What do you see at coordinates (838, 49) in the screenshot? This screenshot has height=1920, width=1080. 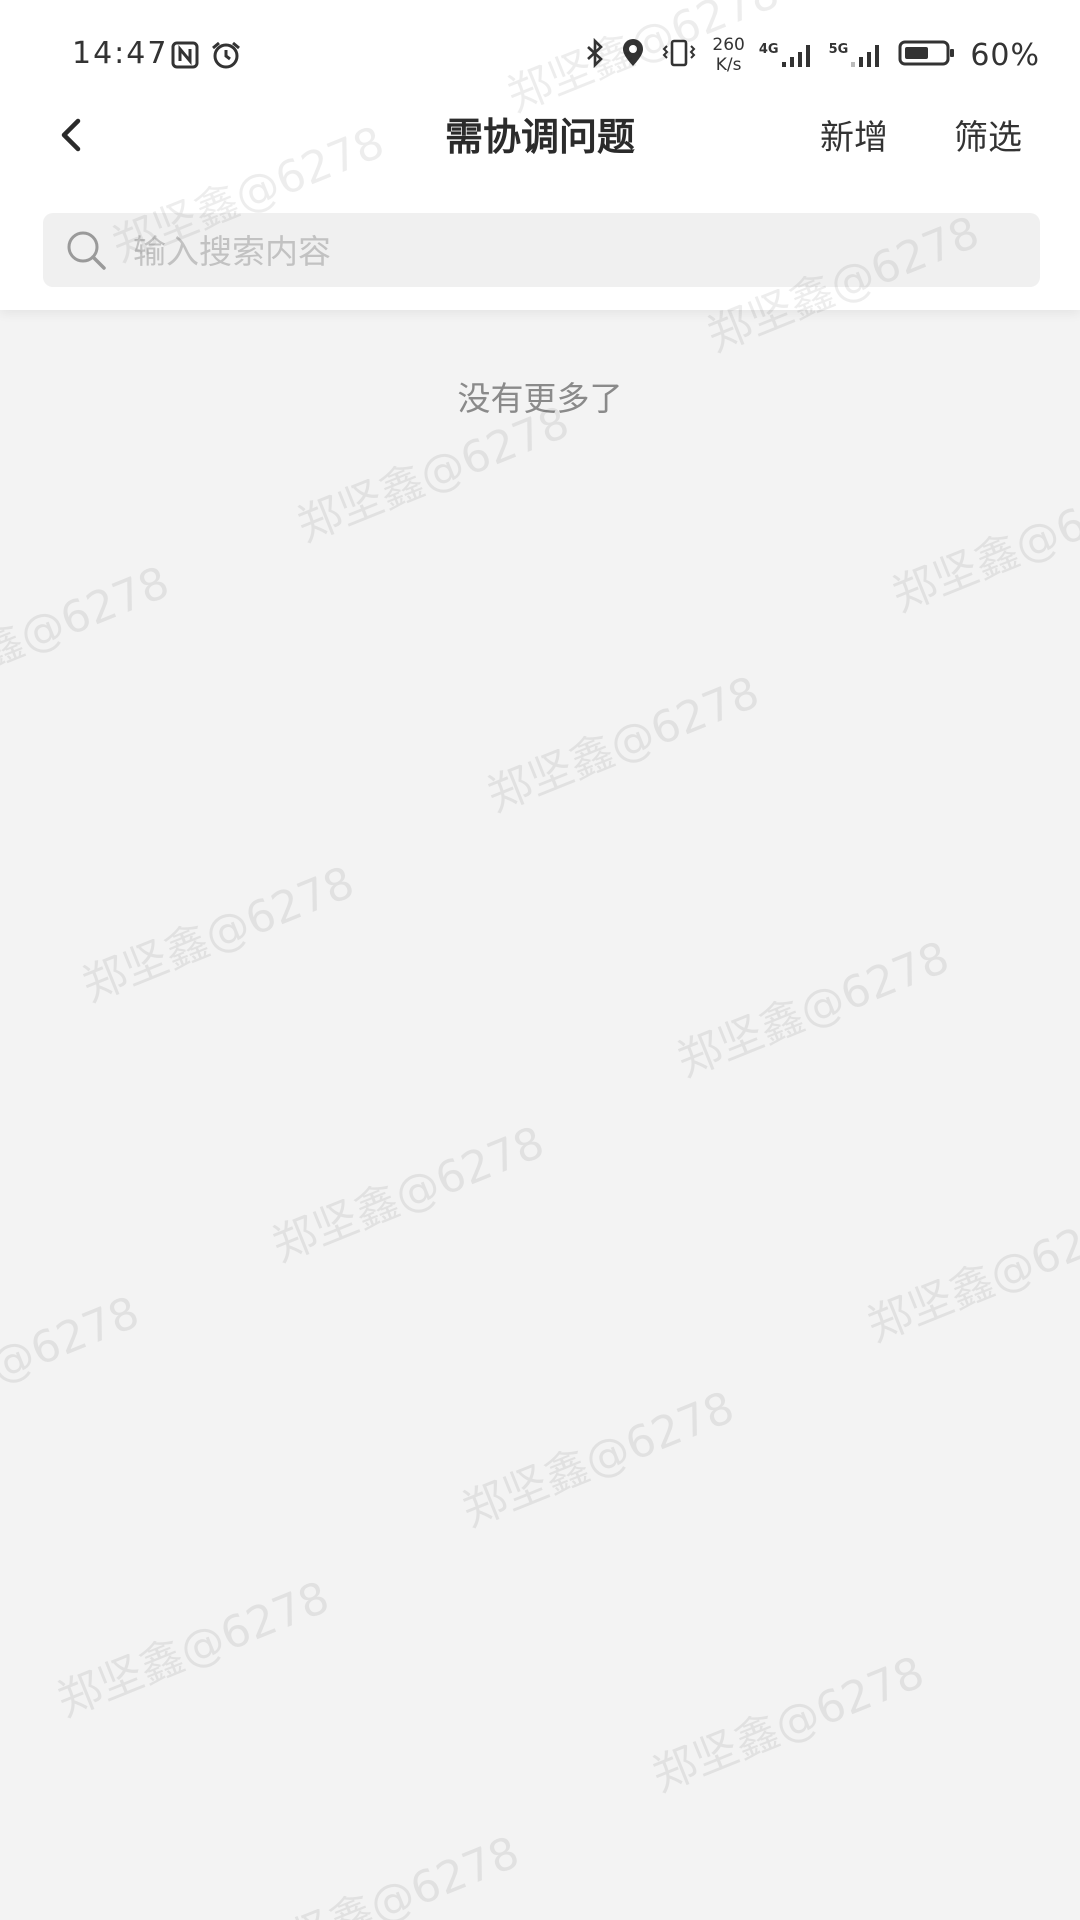 I see `net-label-2: 5G` at bounding box center [838, 49].